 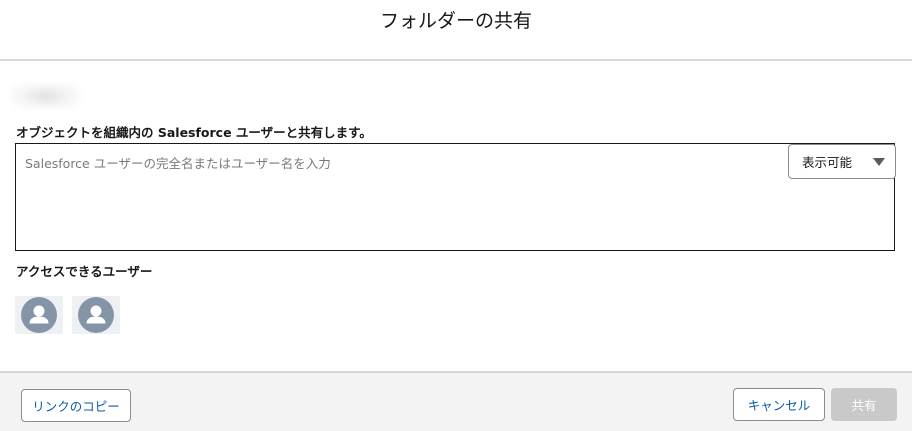 I want to click on caret-down-icon, so click(x=879, y=162).